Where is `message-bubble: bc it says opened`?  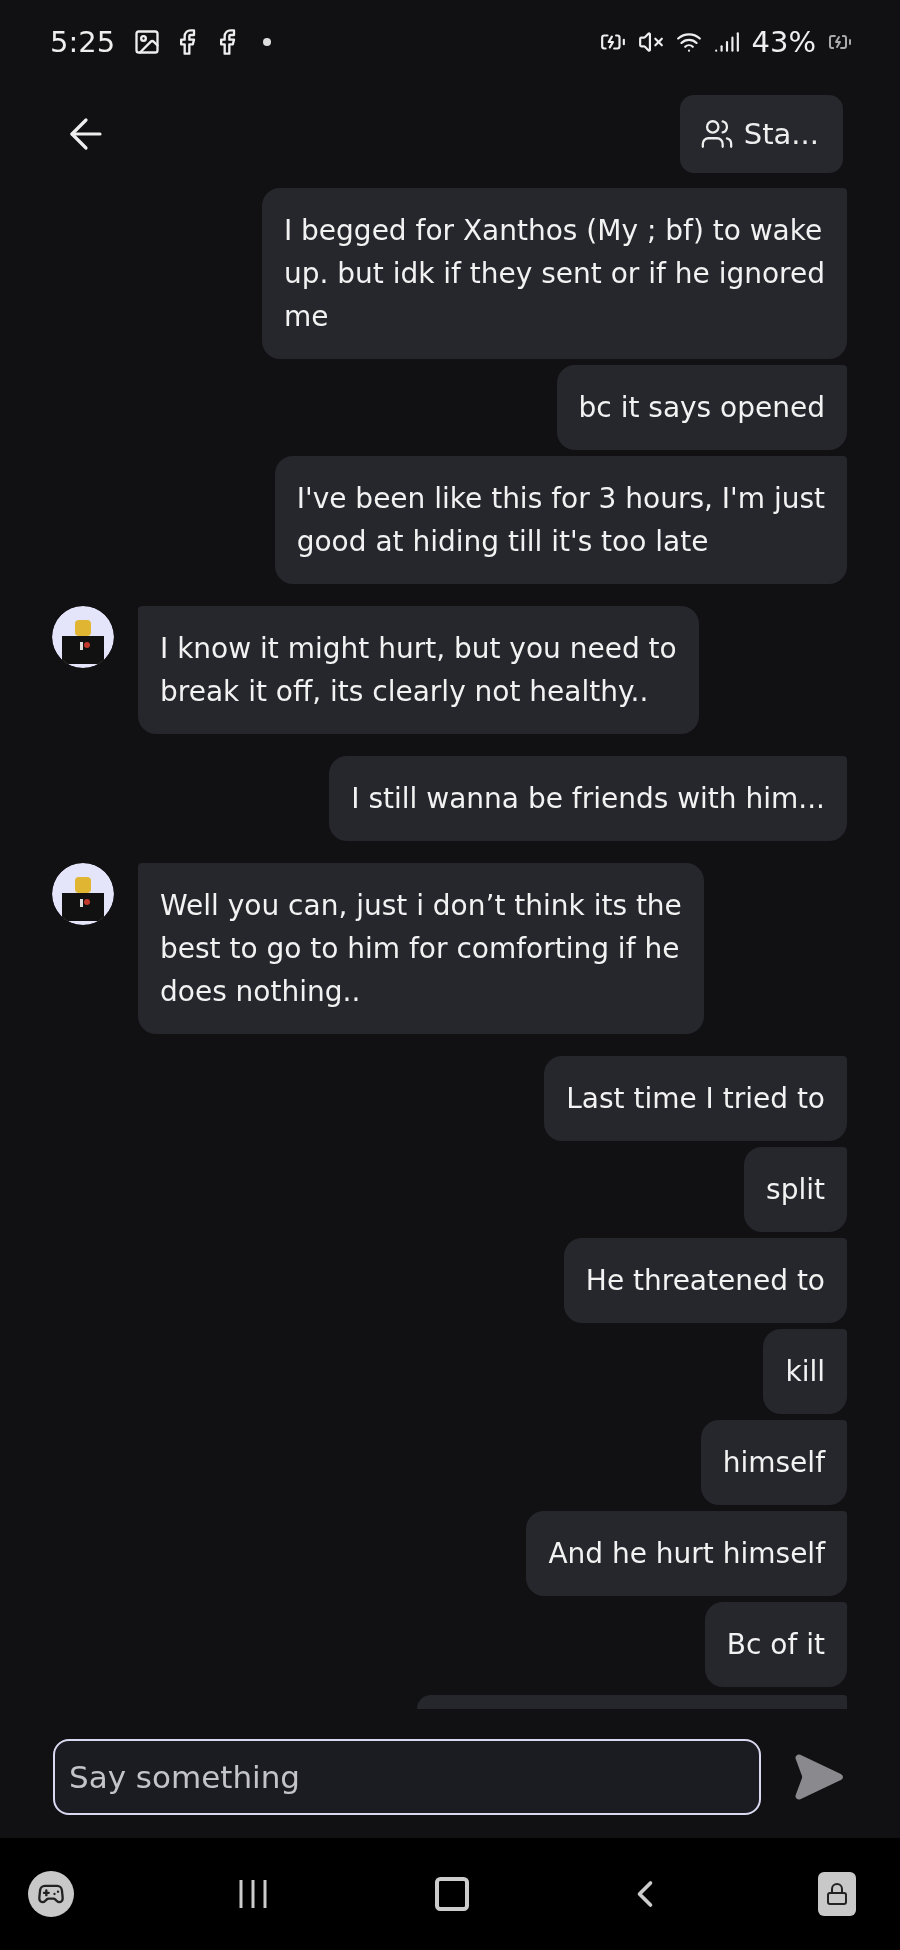
message-bubble: bc it says opened is located at coordinates (701, 407).